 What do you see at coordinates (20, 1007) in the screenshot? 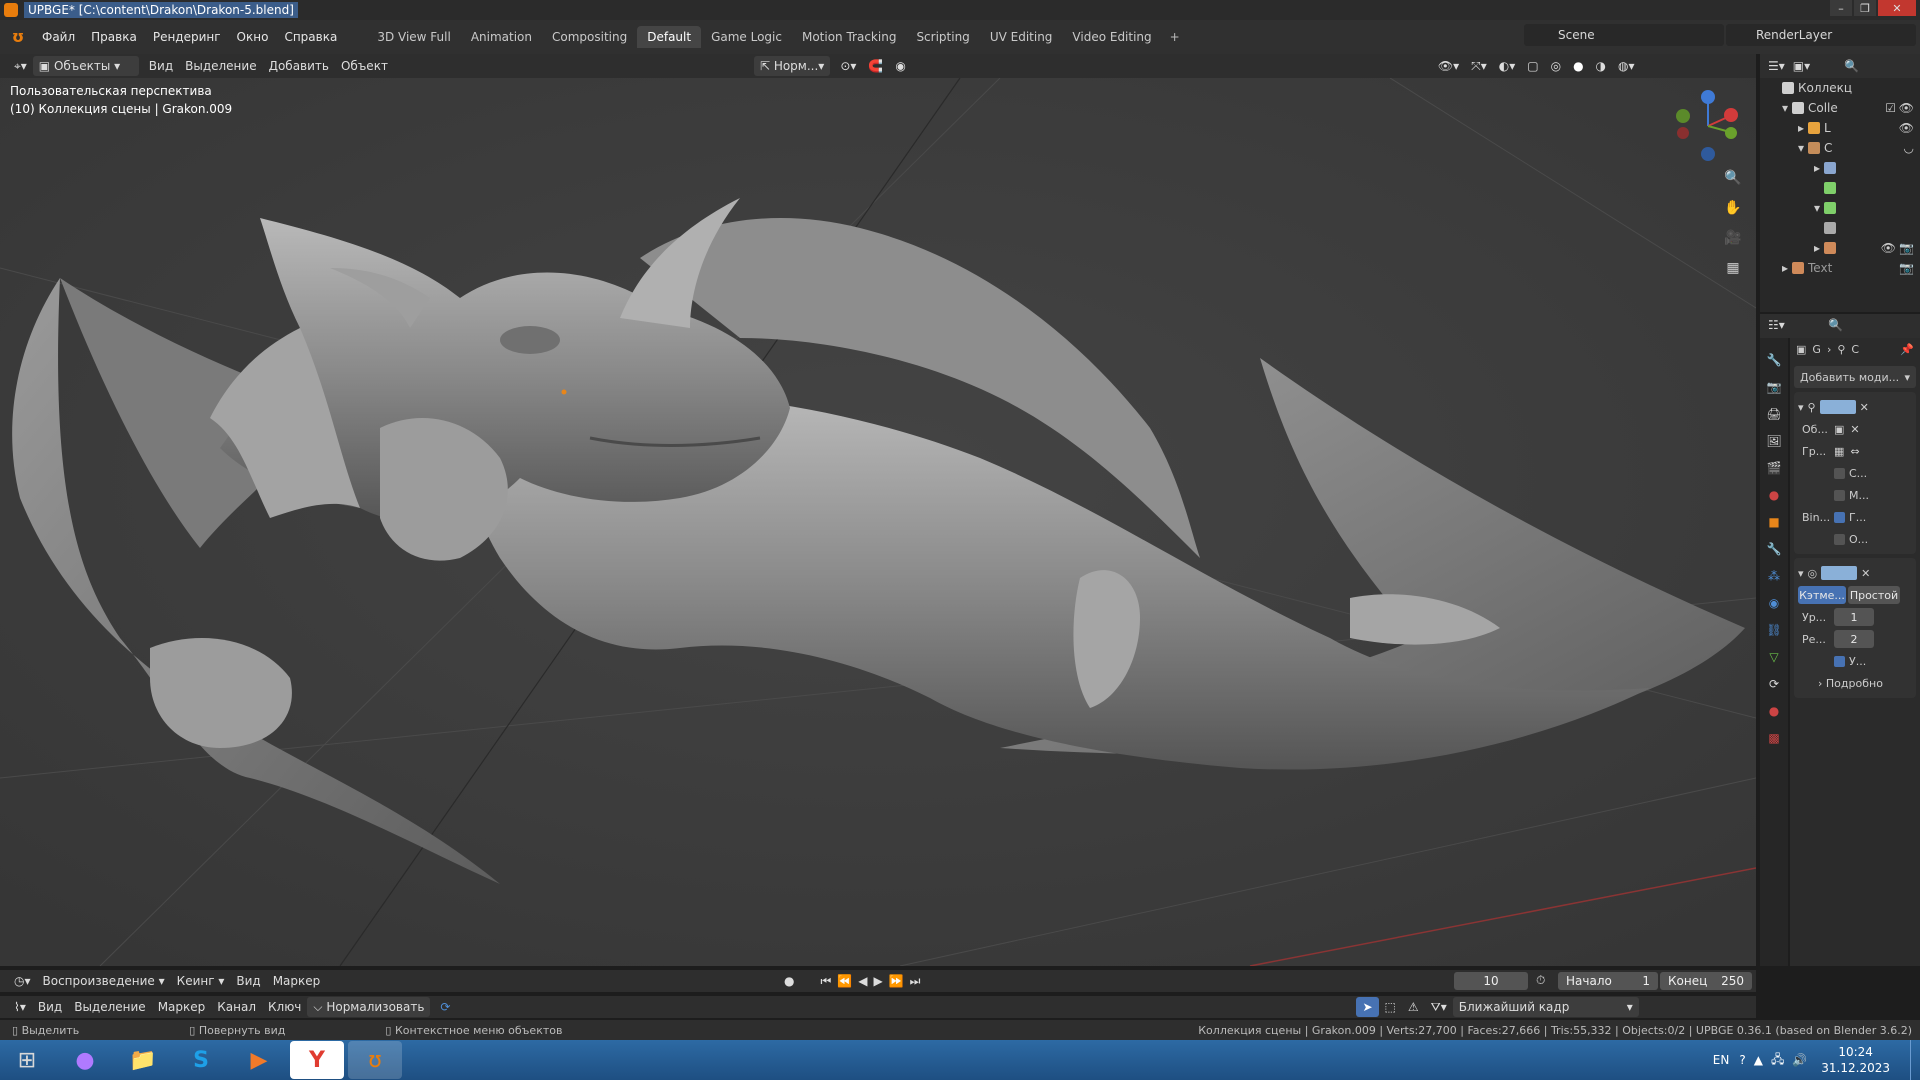
I see `dopesheet-editor-icon: ⌇▾` at bounding box center [20, 1007].